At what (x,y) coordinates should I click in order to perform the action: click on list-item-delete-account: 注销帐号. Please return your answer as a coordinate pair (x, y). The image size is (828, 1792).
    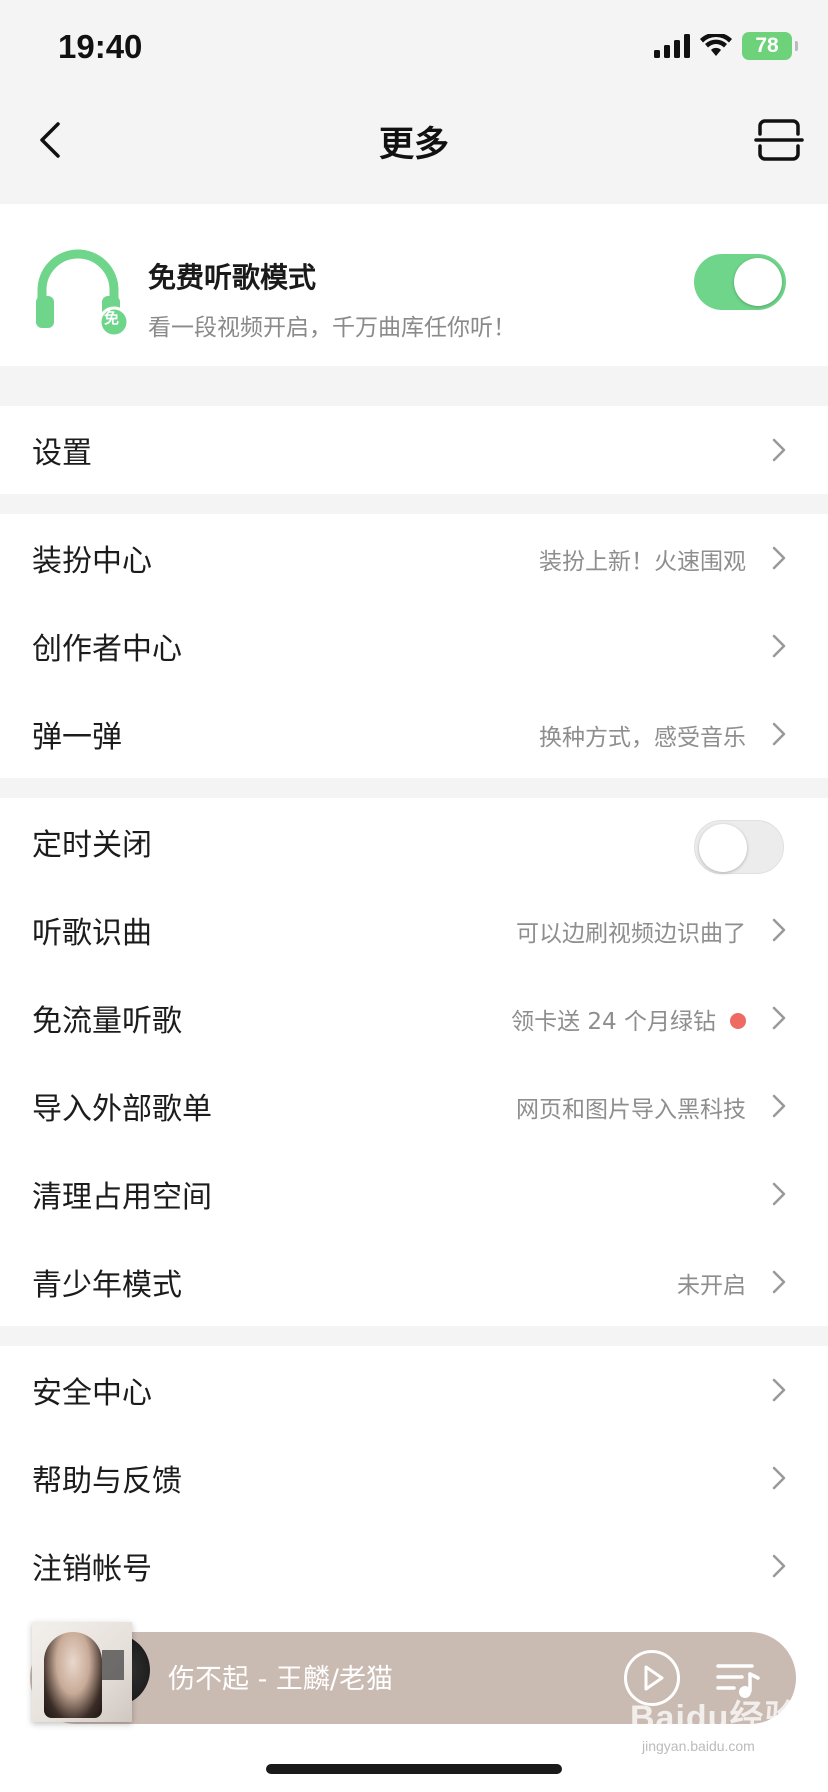
    Looking at the image, I should click on (414, 1566).